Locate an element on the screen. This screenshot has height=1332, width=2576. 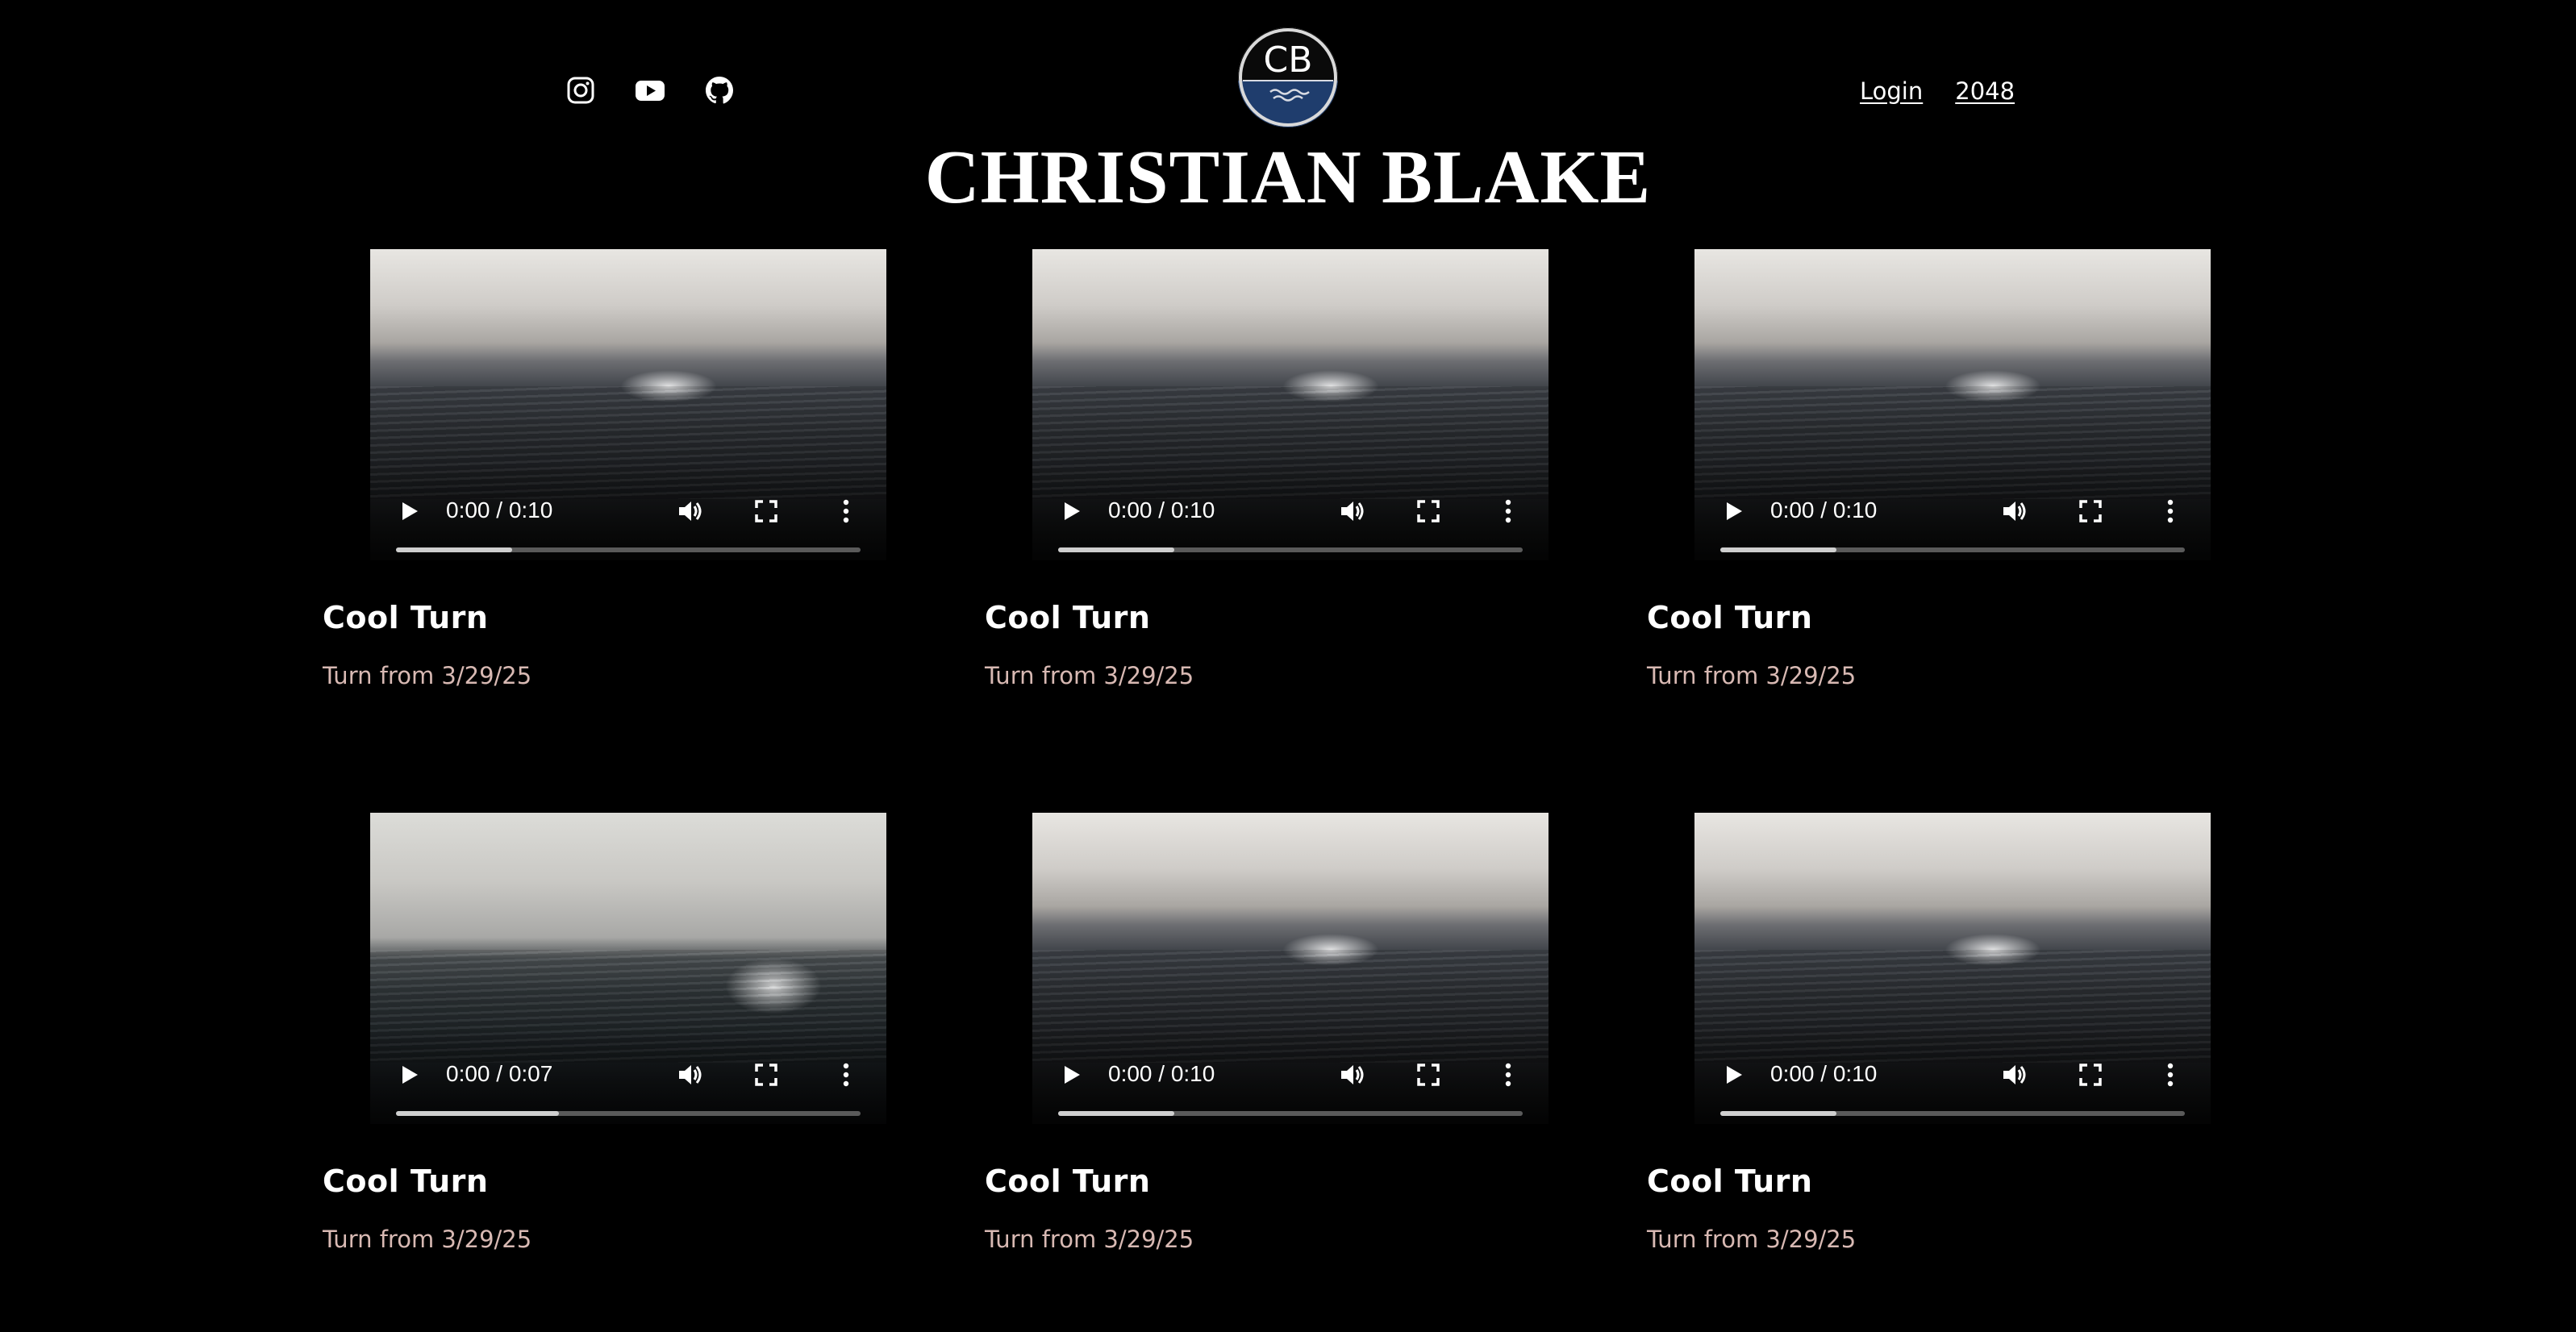
site-title: CHRISTIAN BLAKE is located at coordinates (1288, 177).